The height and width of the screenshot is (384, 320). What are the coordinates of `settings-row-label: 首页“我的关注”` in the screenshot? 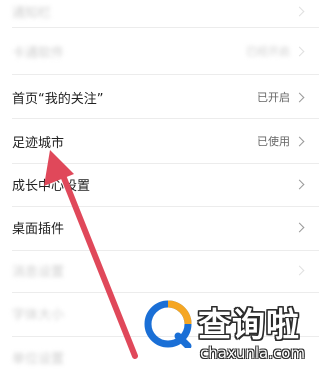 It's located at (58, 99).